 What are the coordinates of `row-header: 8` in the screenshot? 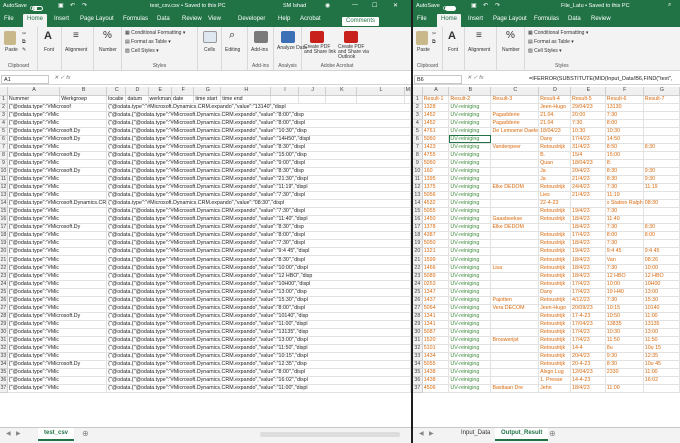 It's located at (4, 155).